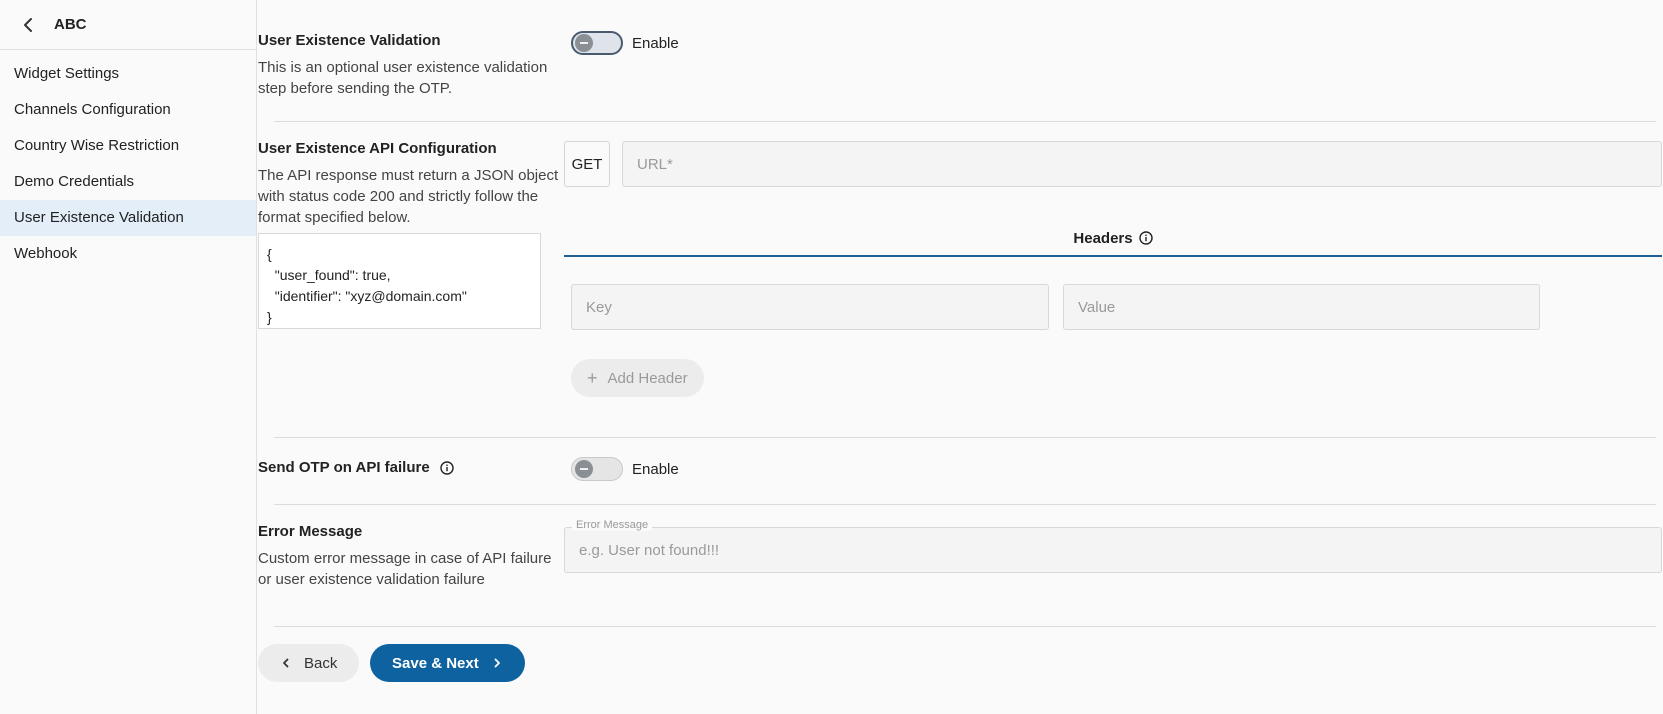 This screenshot has width=1663, height=714. What do you see at coordinates (810, 307) in the screenshot?
I see `header-key-input` at bounding box center [810, 307].